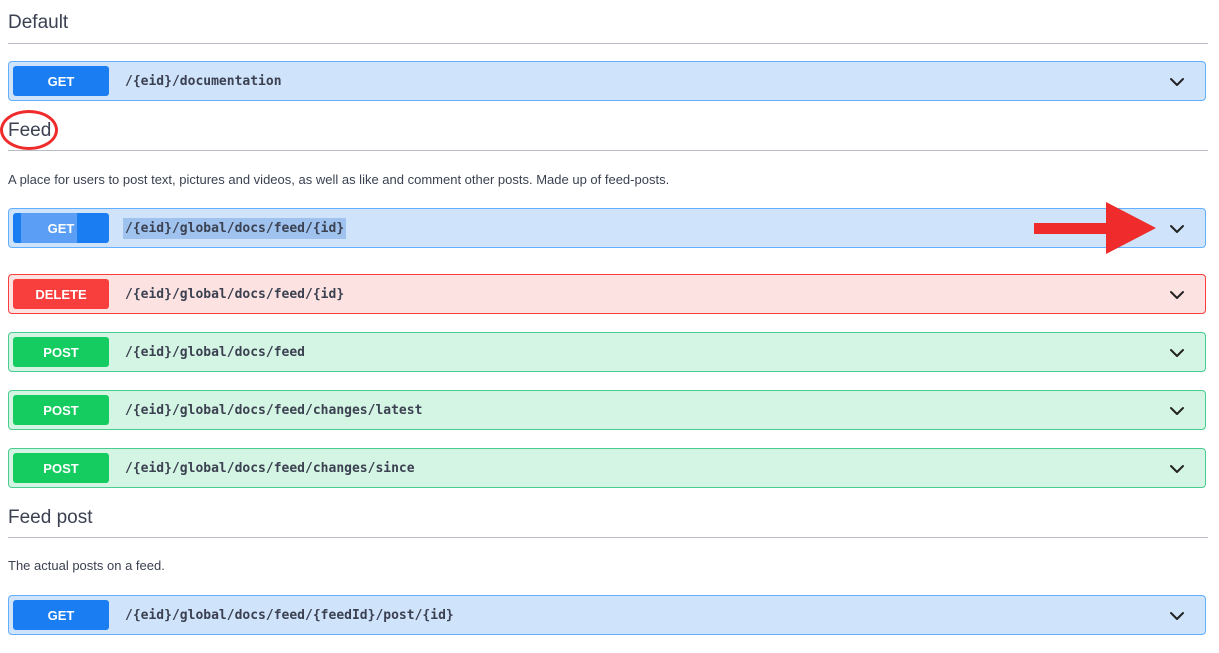 The width and height of the screenshot is (1219, 653). I want to click on section-title-default: Default, so click(38, 23).